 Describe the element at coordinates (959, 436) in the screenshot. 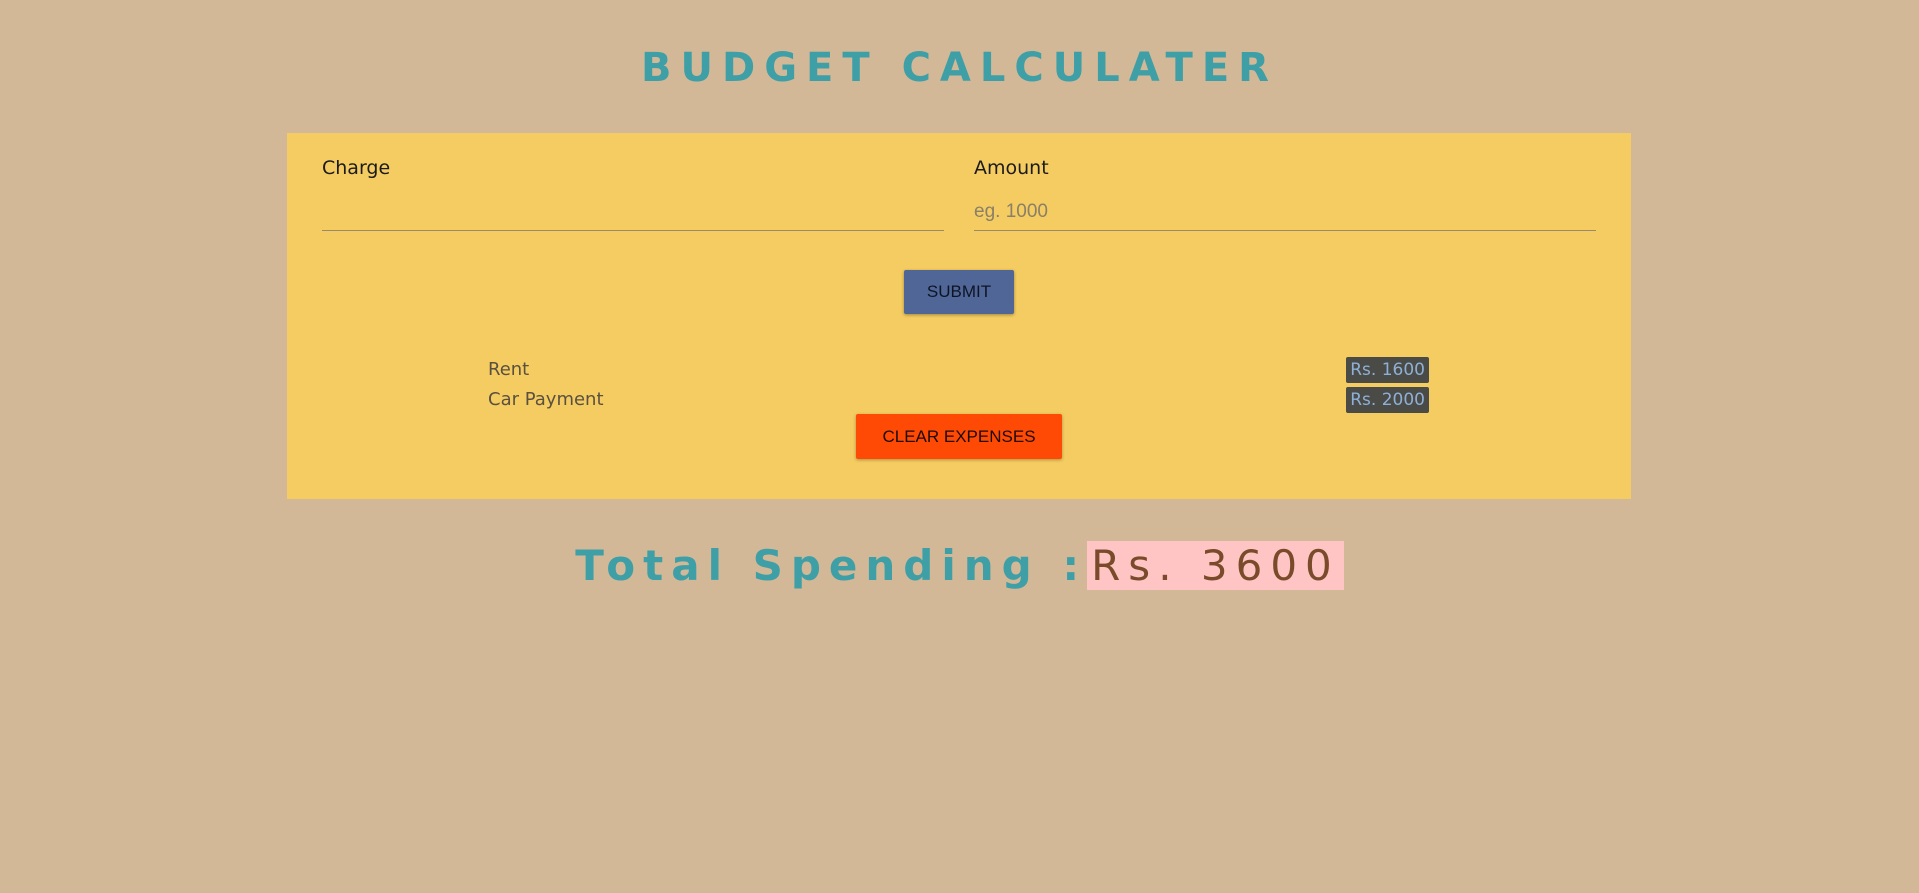

I see `clear-expenses-button: CLEAR EXPENSES` at that location.